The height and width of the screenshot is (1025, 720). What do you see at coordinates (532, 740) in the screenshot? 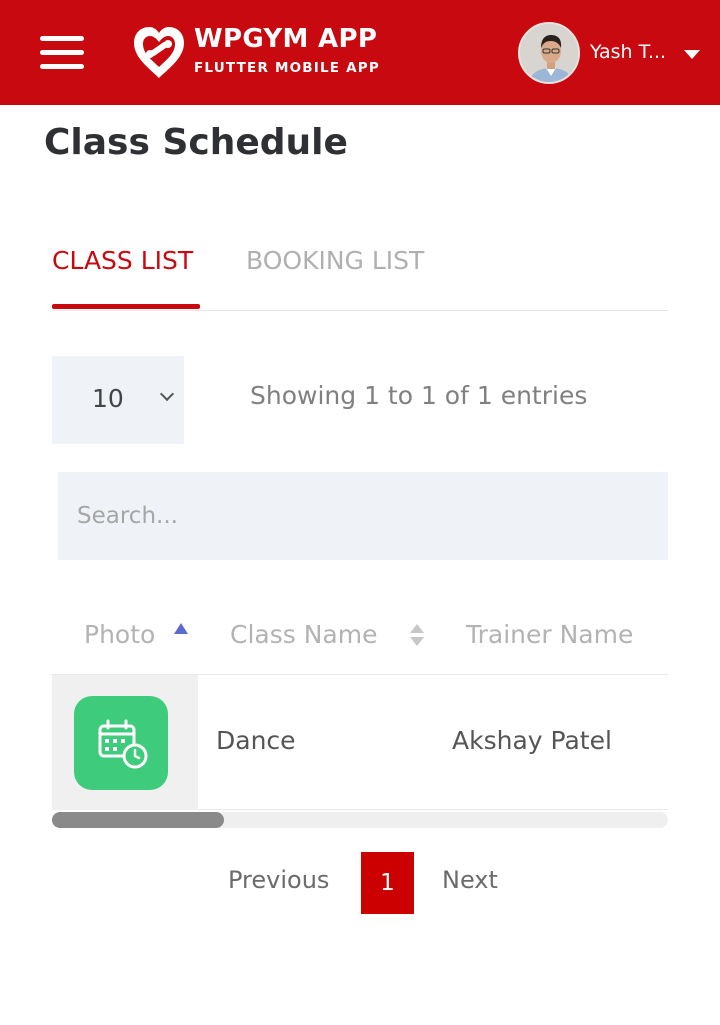
I see `cell-trainer-name: Akshay Patel` at bounding box center [532, 740].